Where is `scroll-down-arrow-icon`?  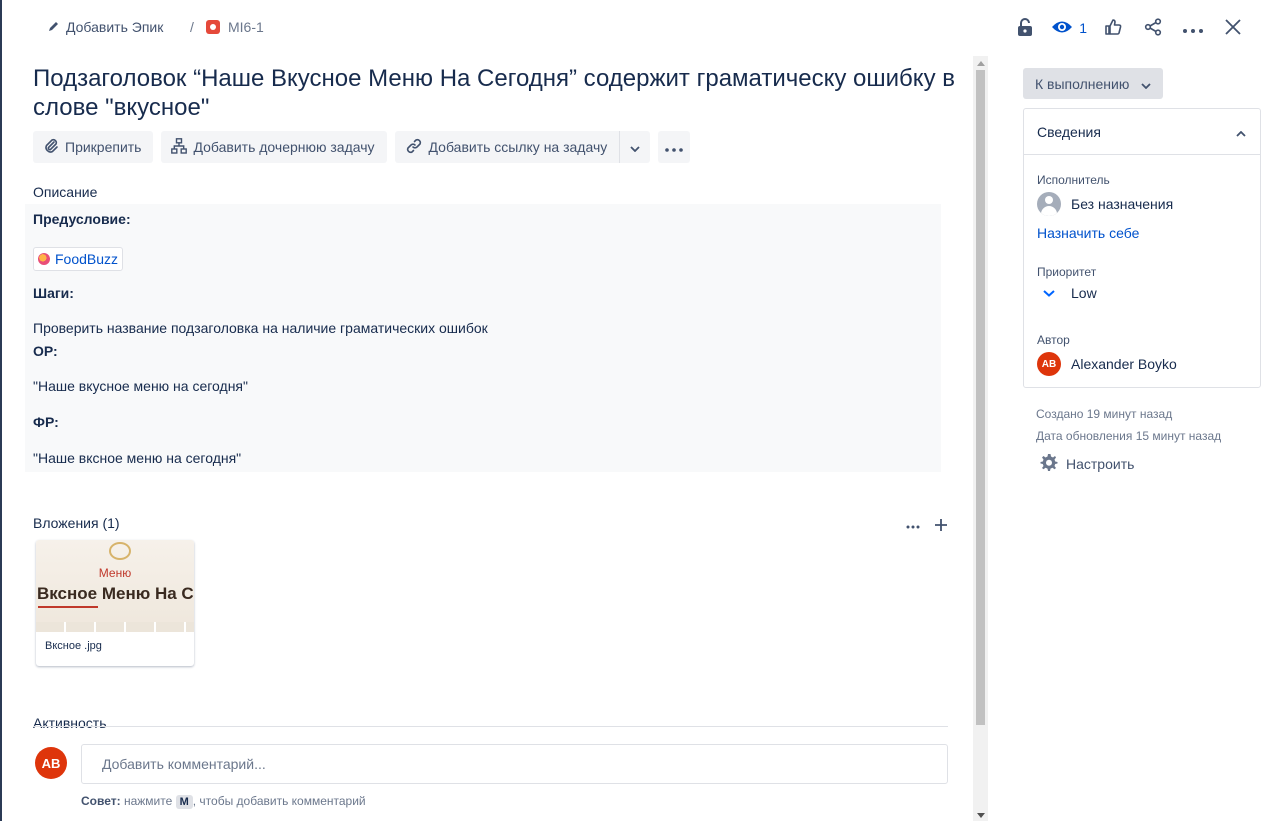 scroll-down-arrow-icon is located at coordinates (981, 815).